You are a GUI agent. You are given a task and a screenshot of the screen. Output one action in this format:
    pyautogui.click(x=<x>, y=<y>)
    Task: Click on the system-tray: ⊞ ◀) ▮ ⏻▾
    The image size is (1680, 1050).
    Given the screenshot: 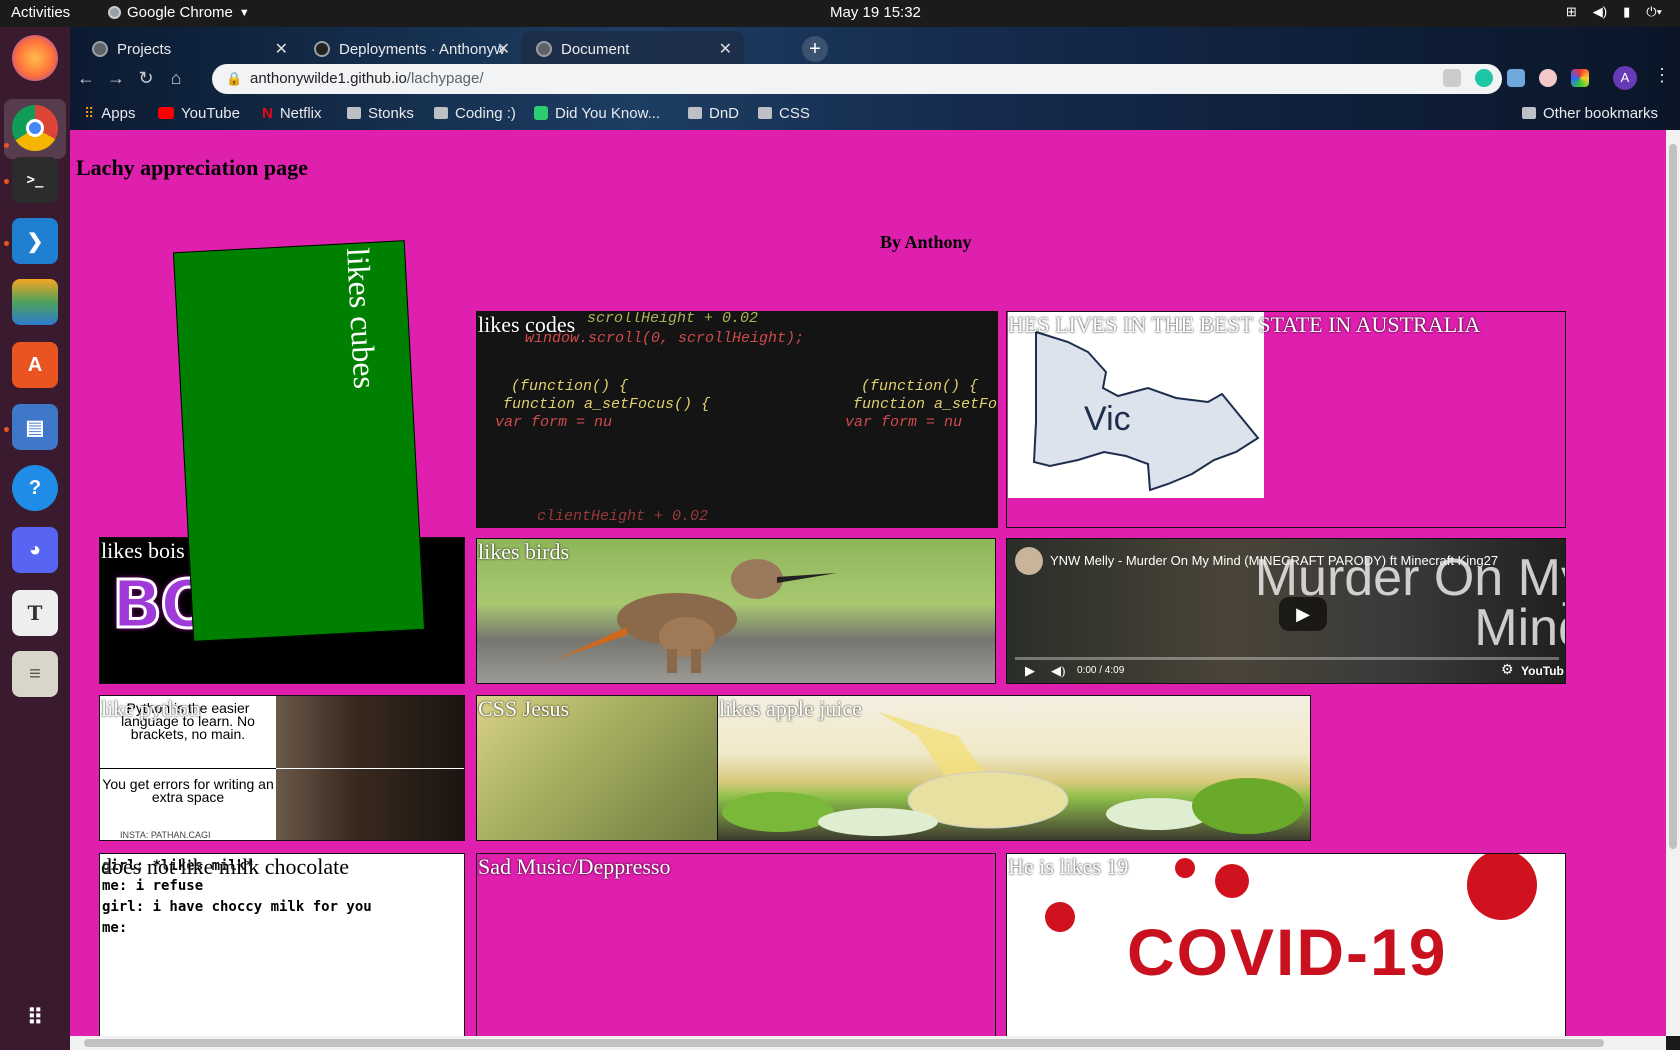 What is the action you would take?
    pyautogui.click(x=1614, y=12)
    